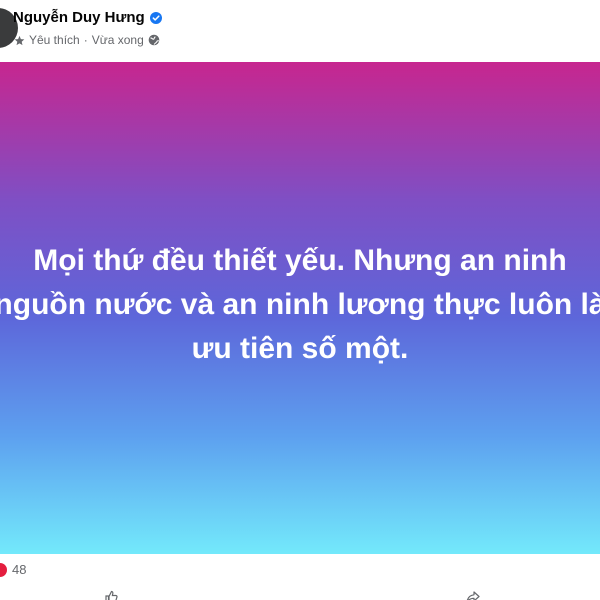 Image resolution: width=600 pixels, height=600 pixels. What do you see at coordinates (54, 40) in the screenshot?
I see `favorite-label: Yêu thích` at bounding box center [54, 40].